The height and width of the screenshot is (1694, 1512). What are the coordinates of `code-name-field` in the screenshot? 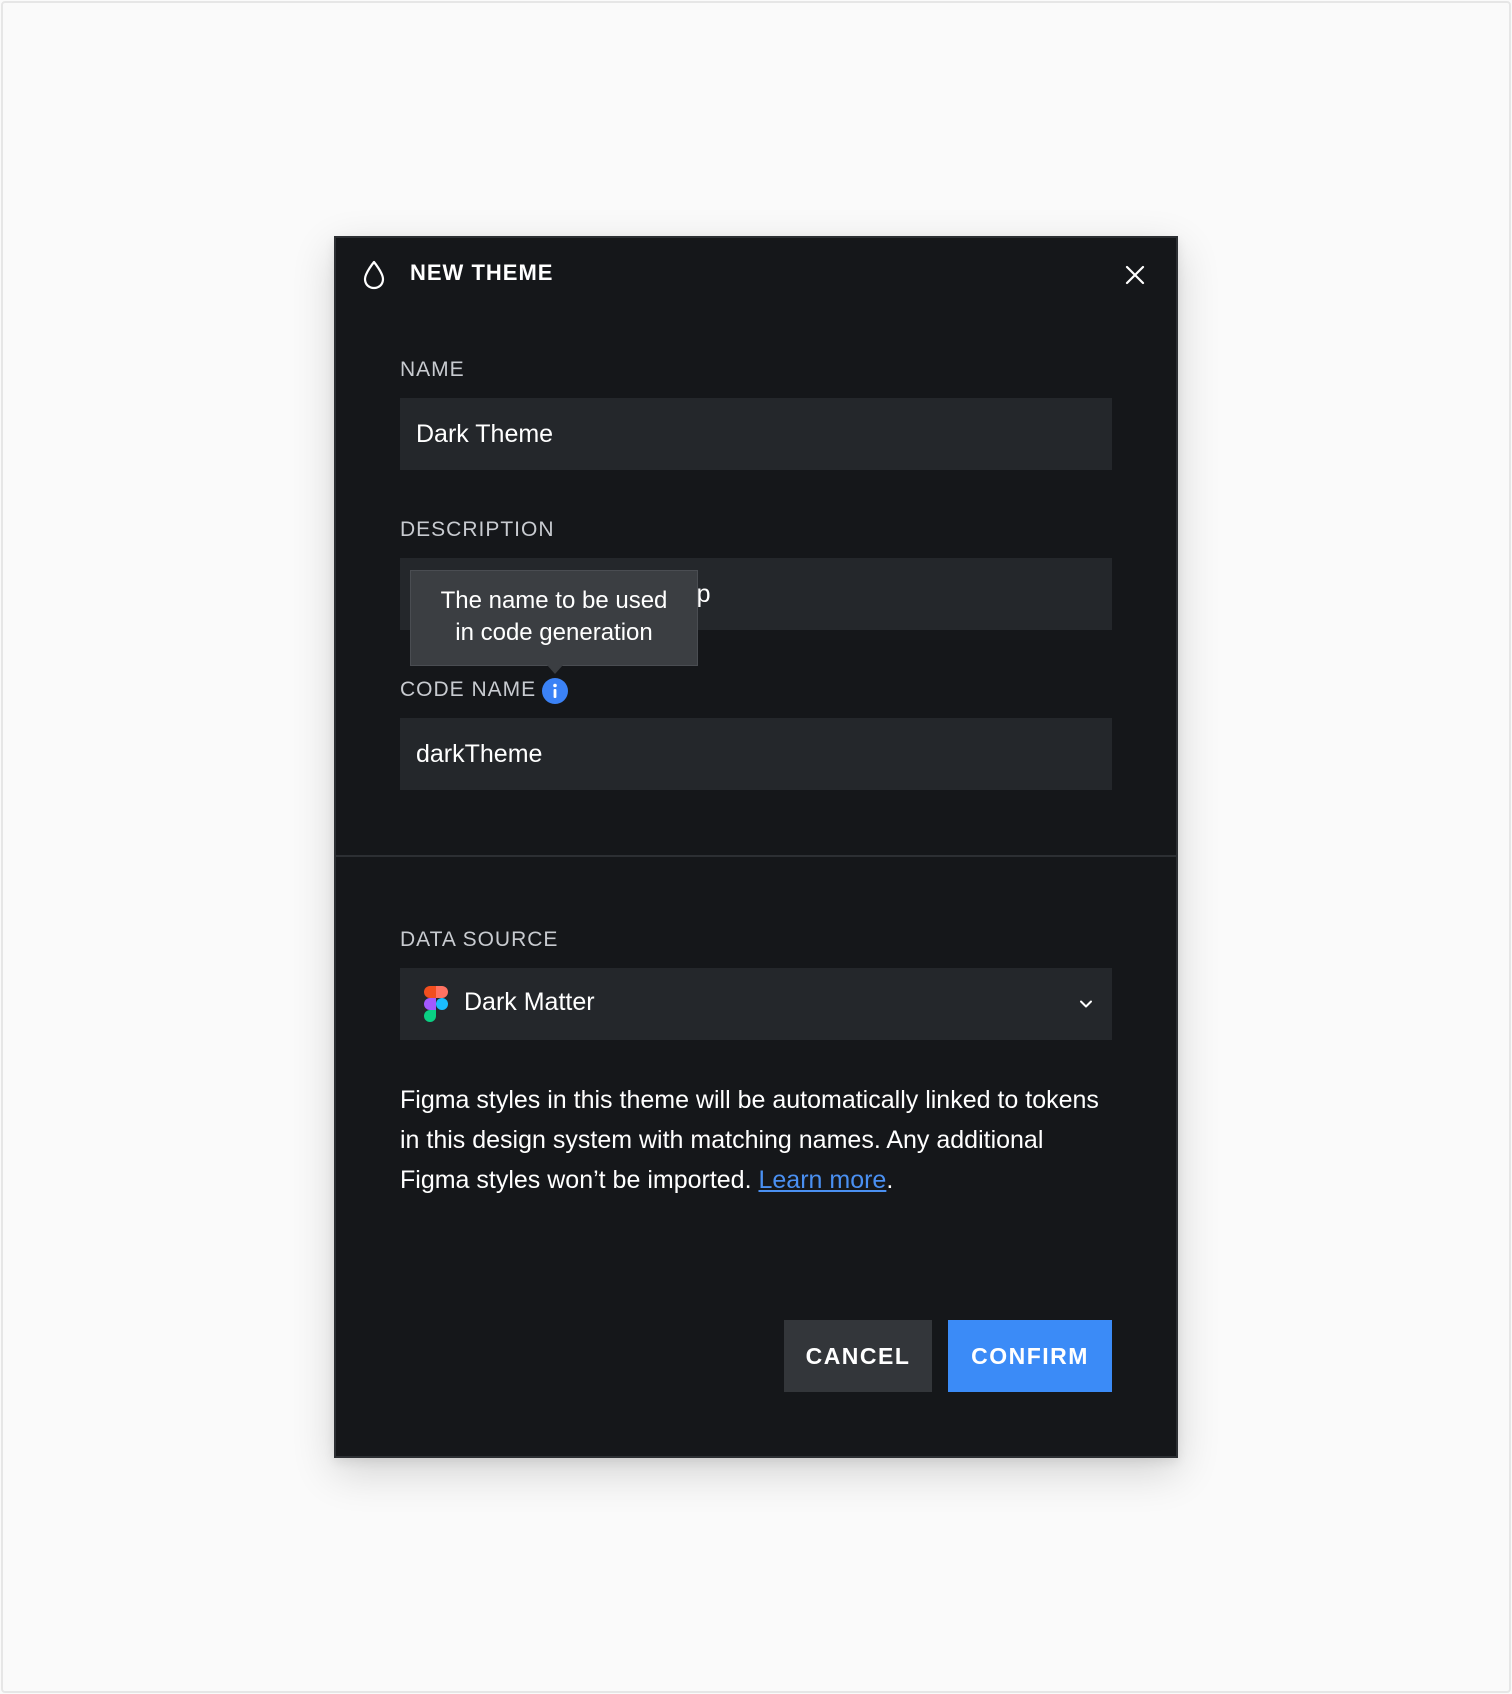 It's located at (756, 754).